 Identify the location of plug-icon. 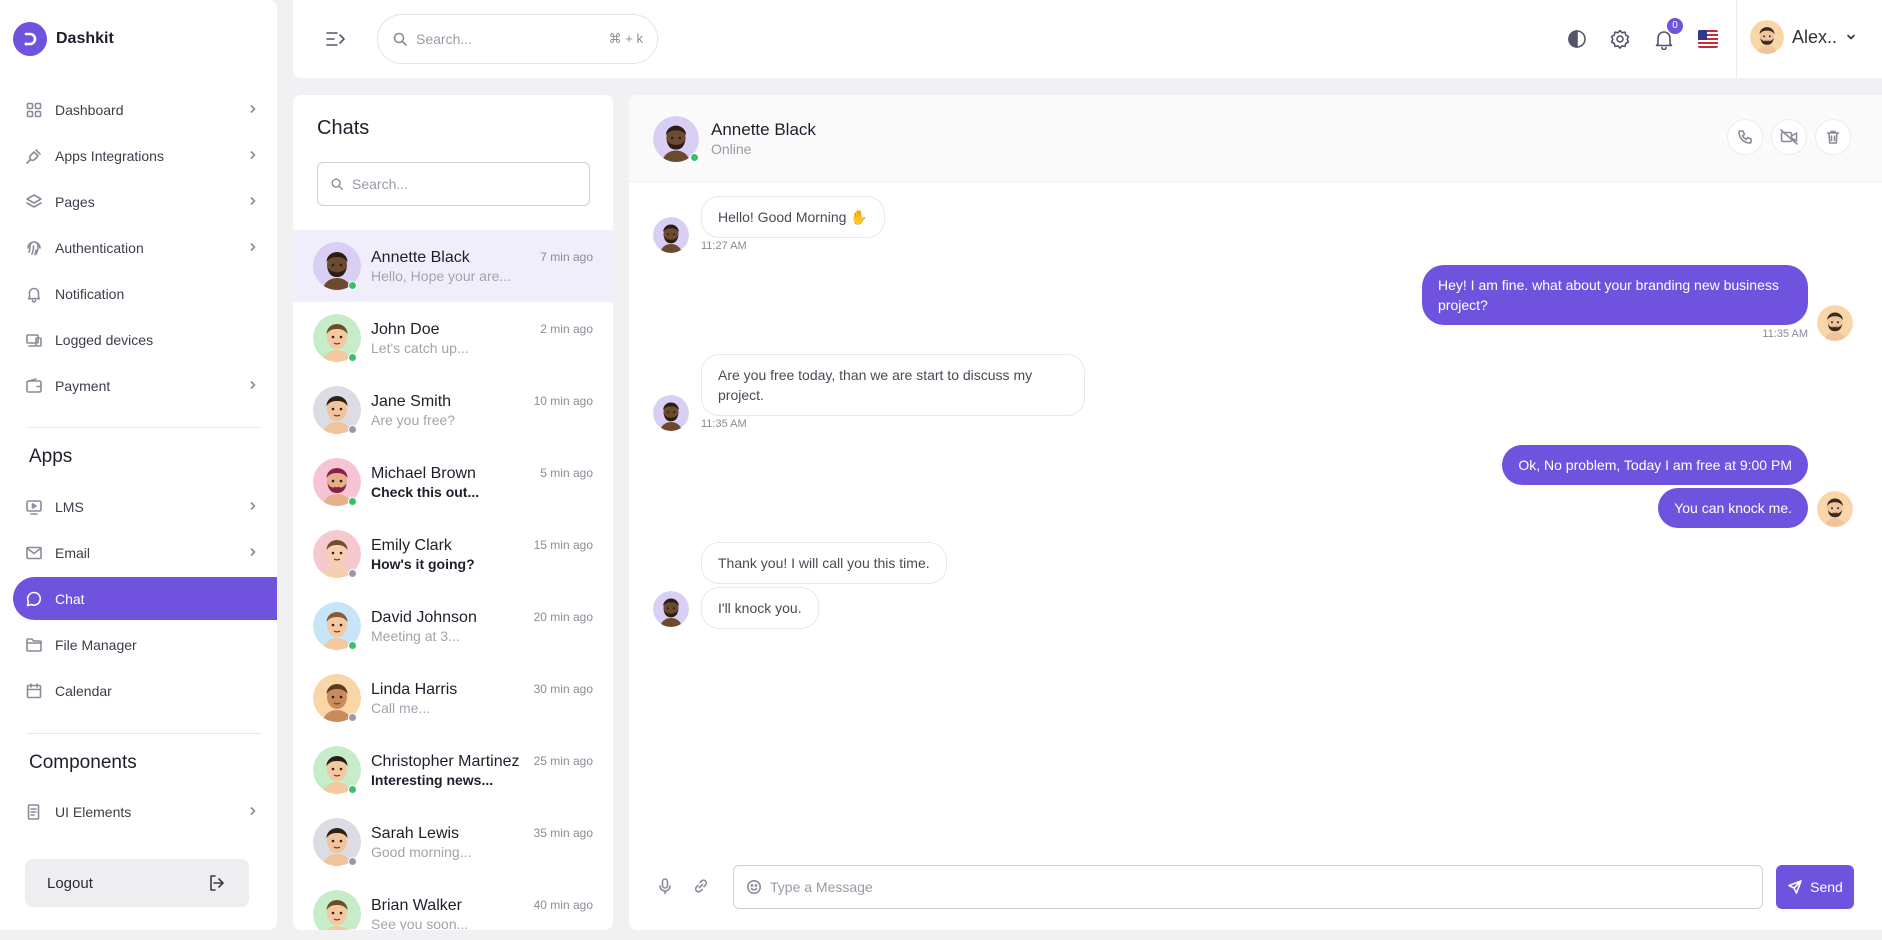
(33, 156).